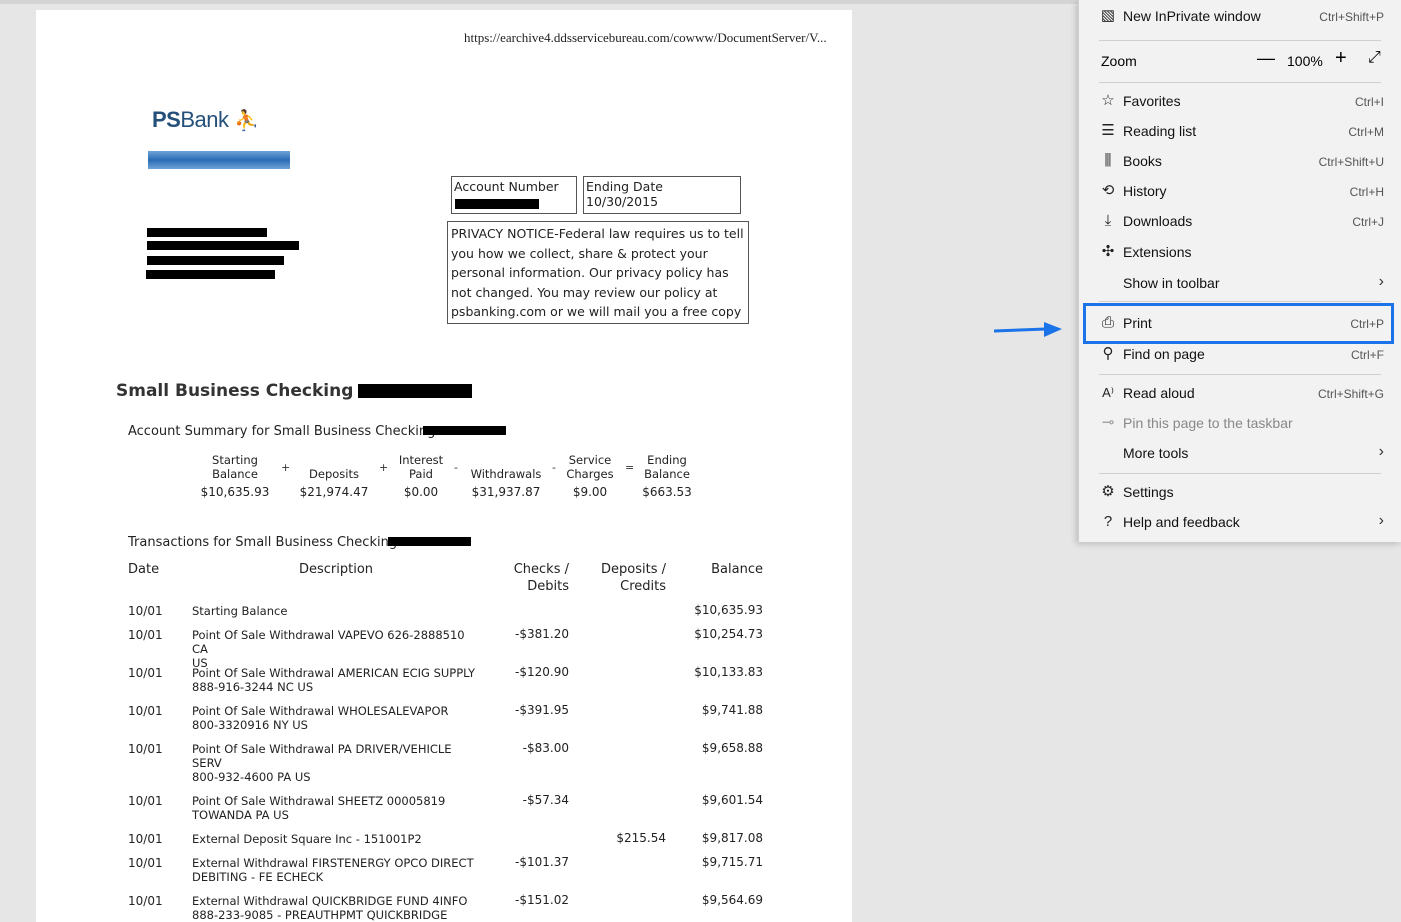 This screenshot has width=1401, height=922. Describe the element at coordinates (1108, 190) in the screenshot. I see `history-clock-icon: ⟲` at that location.